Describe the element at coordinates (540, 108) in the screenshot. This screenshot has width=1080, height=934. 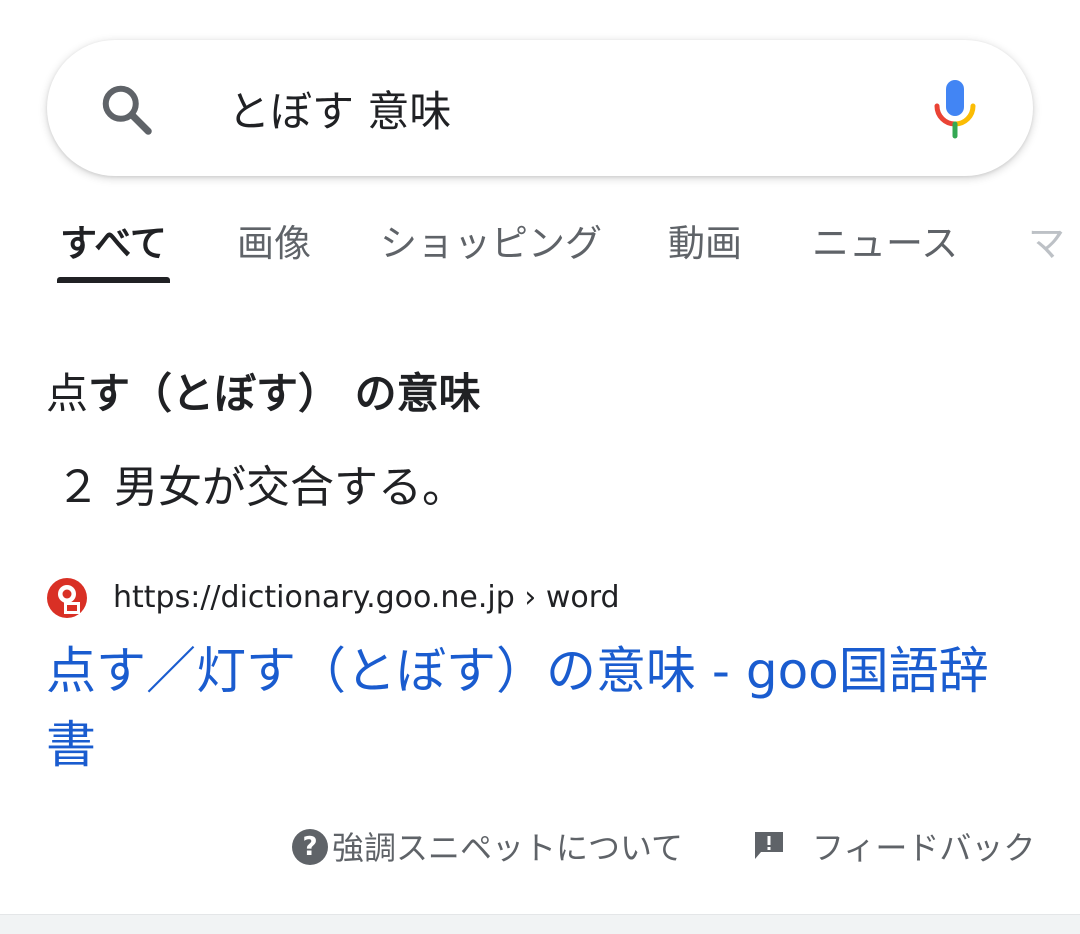
I see `search-box` at that location.